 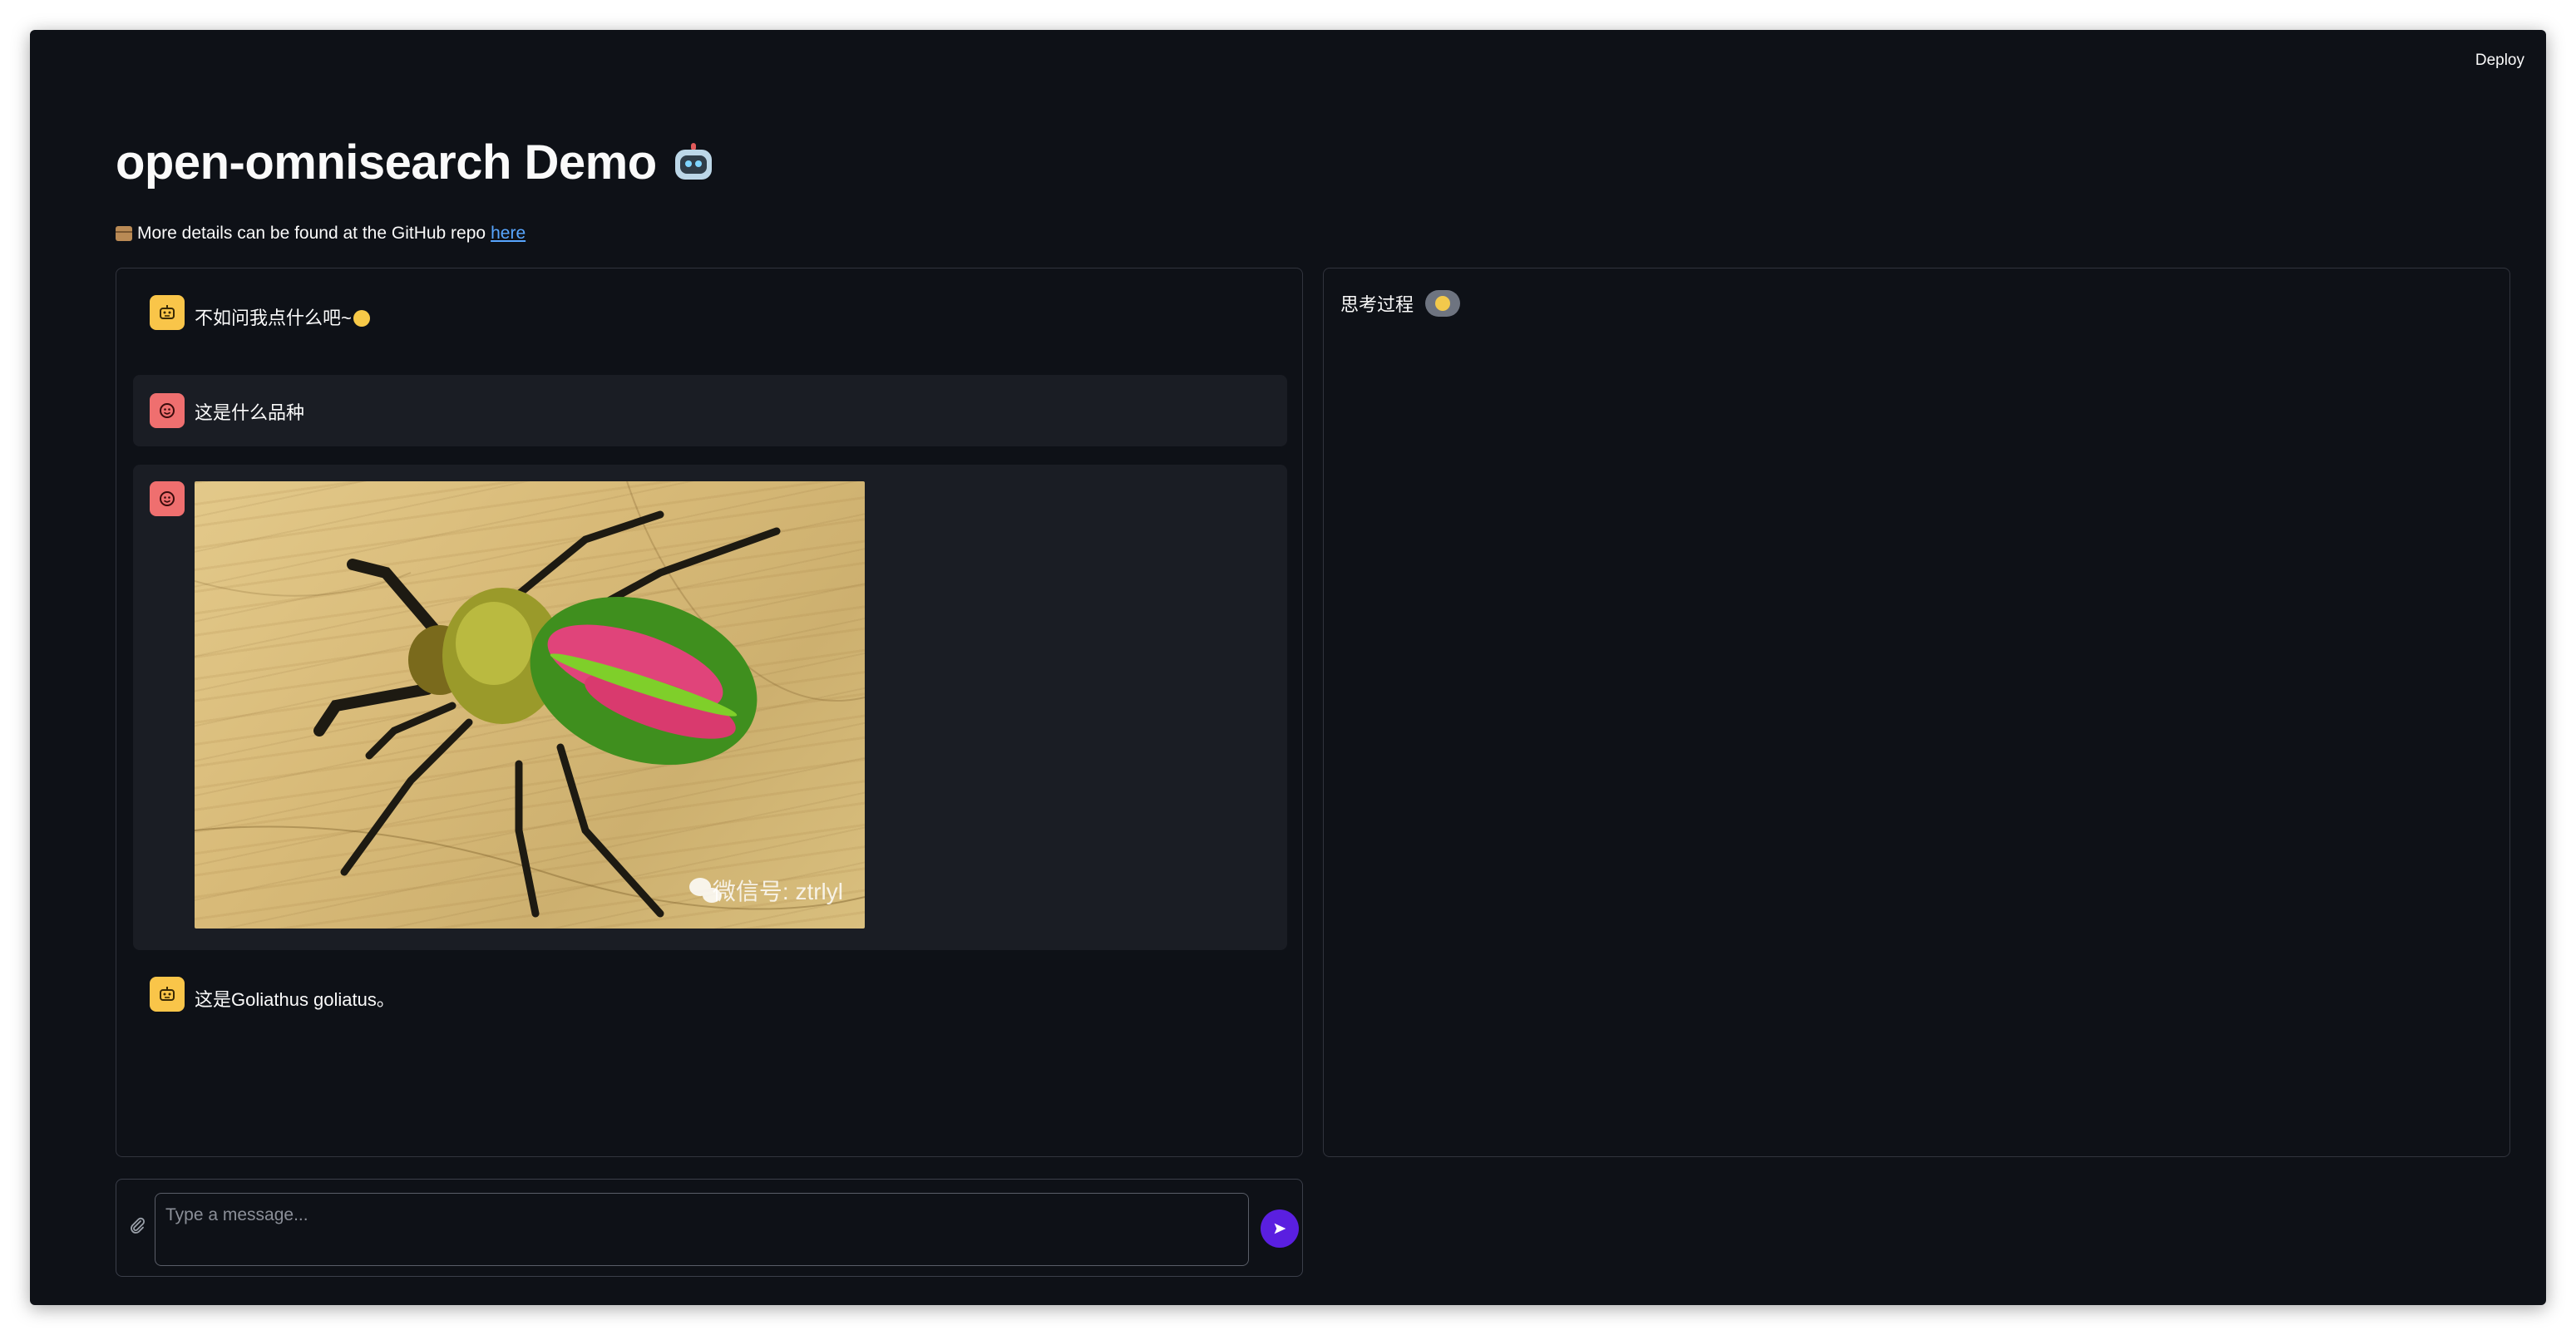 What do you see at coordinates (124, 233) in the screenshot?
I see `package-icon` at bounding box center [124, 233].